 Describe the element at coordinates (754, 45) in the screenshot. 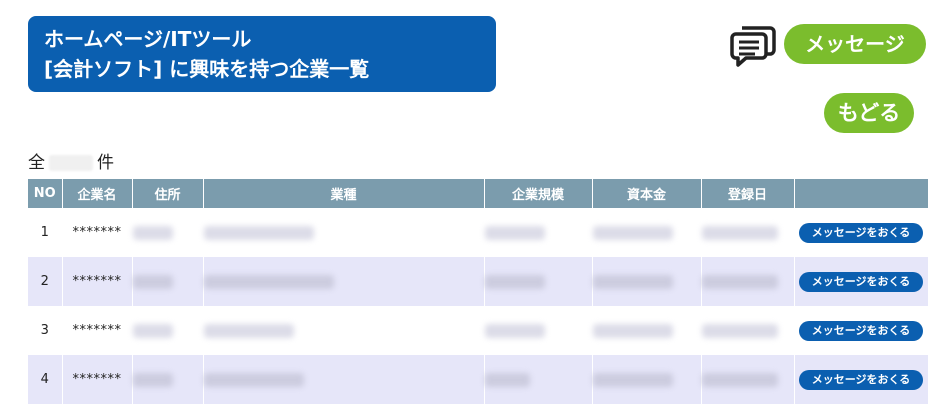

I see `message-icon` at that location.